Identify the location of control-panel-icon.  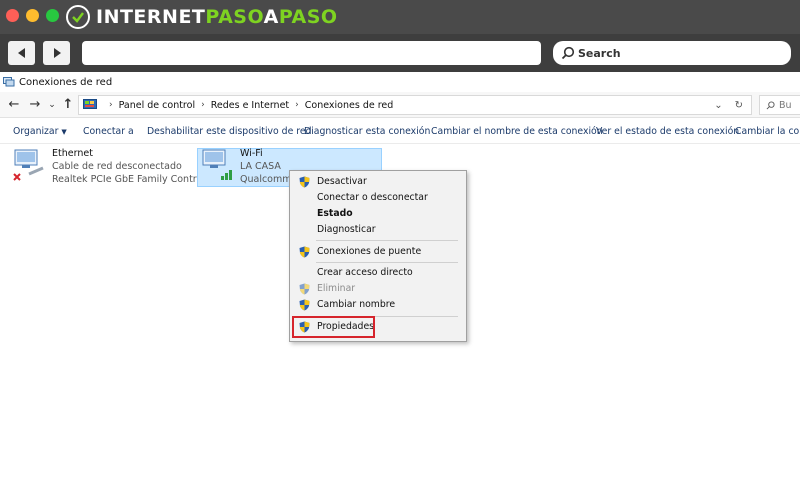
(90, 104).